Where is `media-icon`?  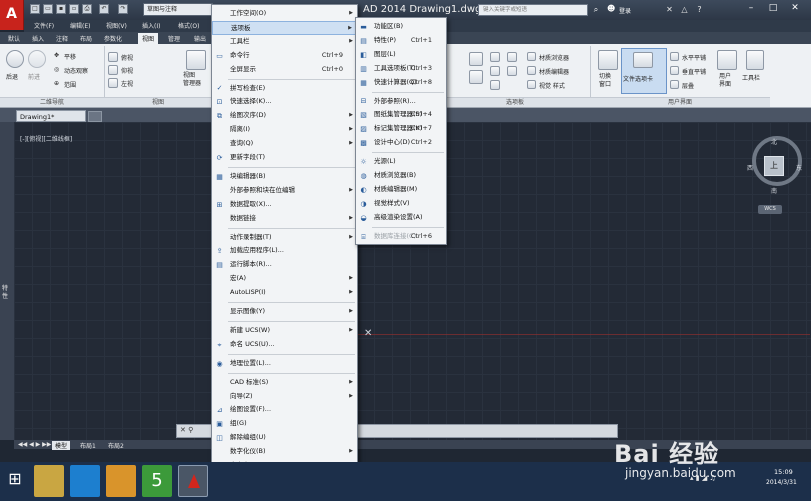
media-icon is located at coordinates (121, 481).